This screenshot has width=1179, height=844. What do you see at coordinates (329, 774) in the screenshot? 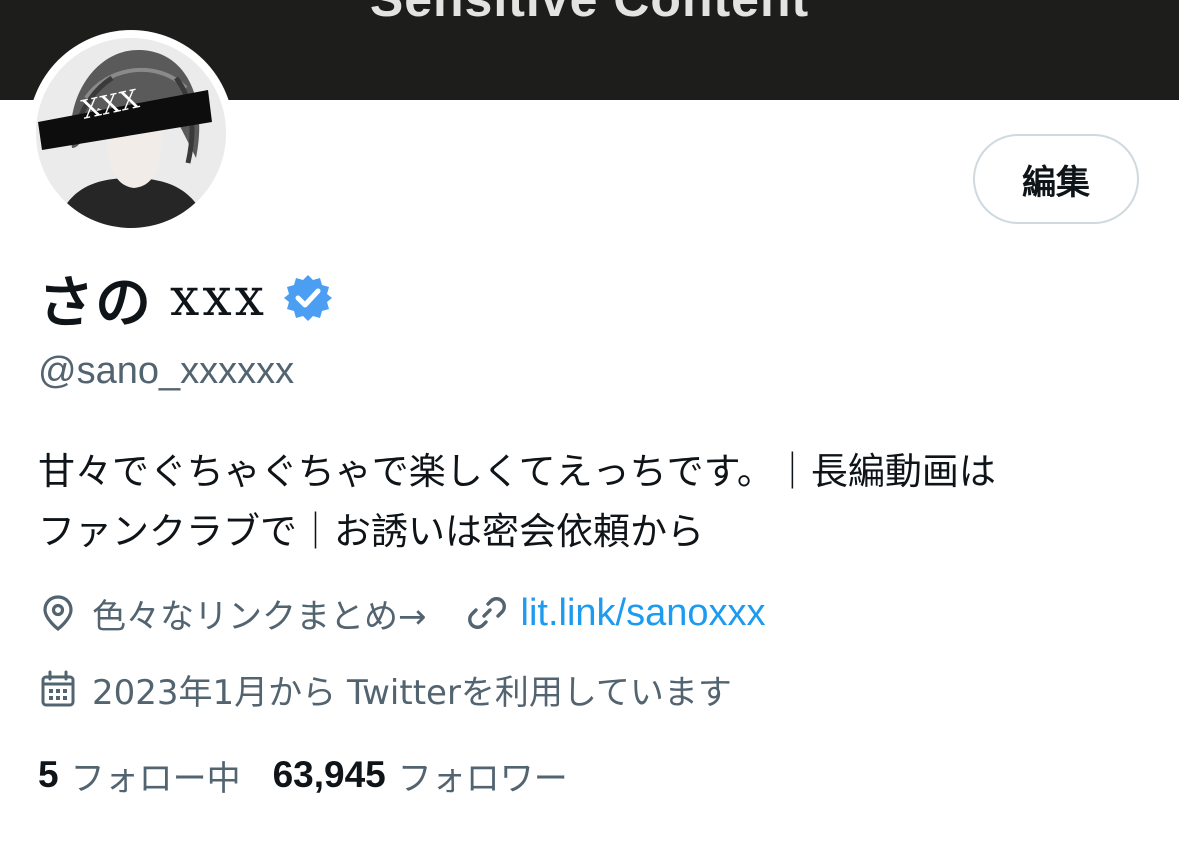
I see `followers-count: 63,945` at bounding box center [329, 774].